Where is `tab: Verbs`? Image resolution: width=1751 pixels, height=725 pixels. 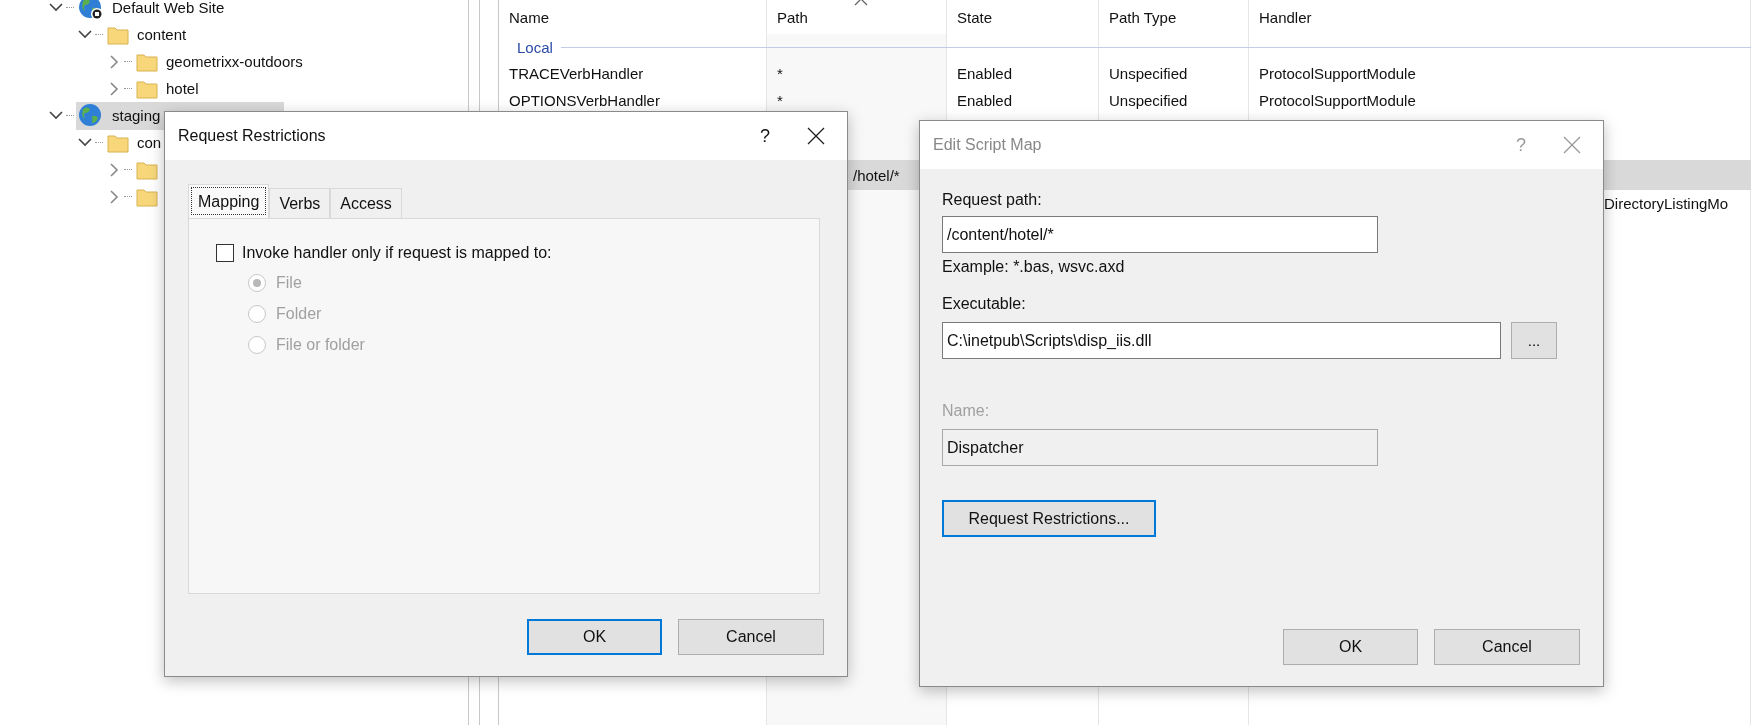 tab: Verbs is located at coordinates (300, 203).